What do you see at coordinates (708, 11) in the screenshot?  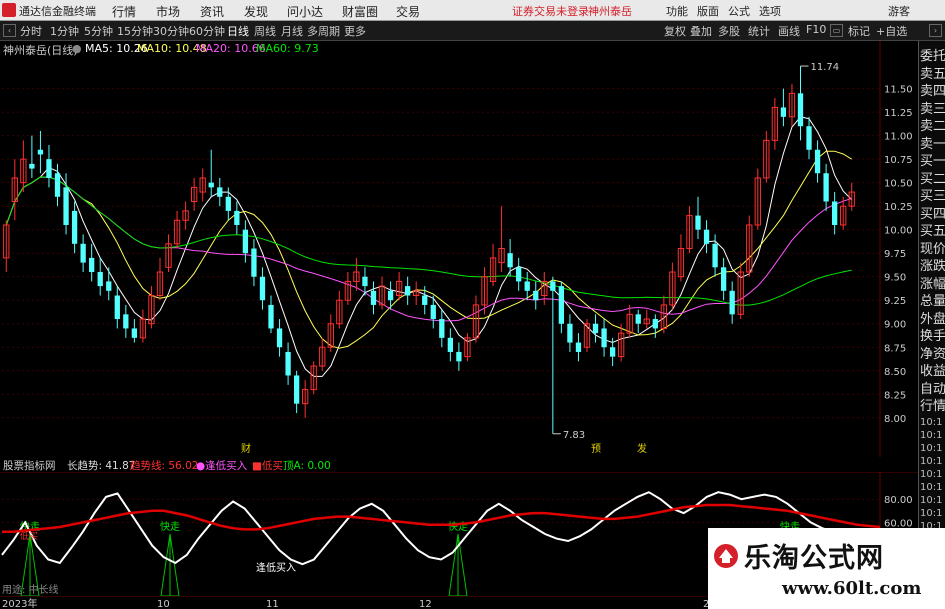 I see `menu-item-layout: 版面` at bounding box center [708, 11].